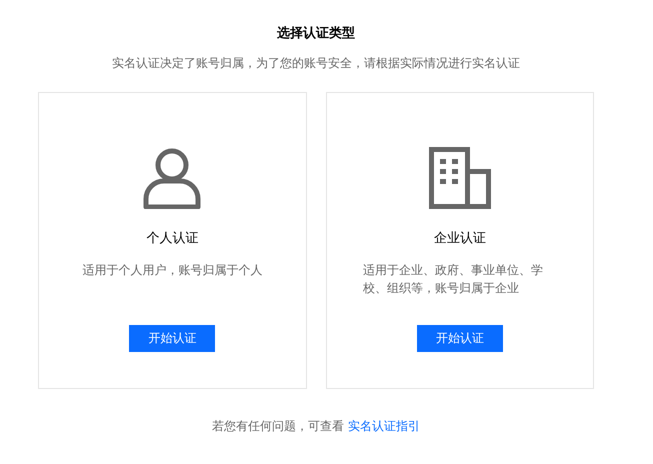 Image resolution: width=653 pixels, height=464 pixels. I want to click on card-title: 个人认证, so click(172, 239).